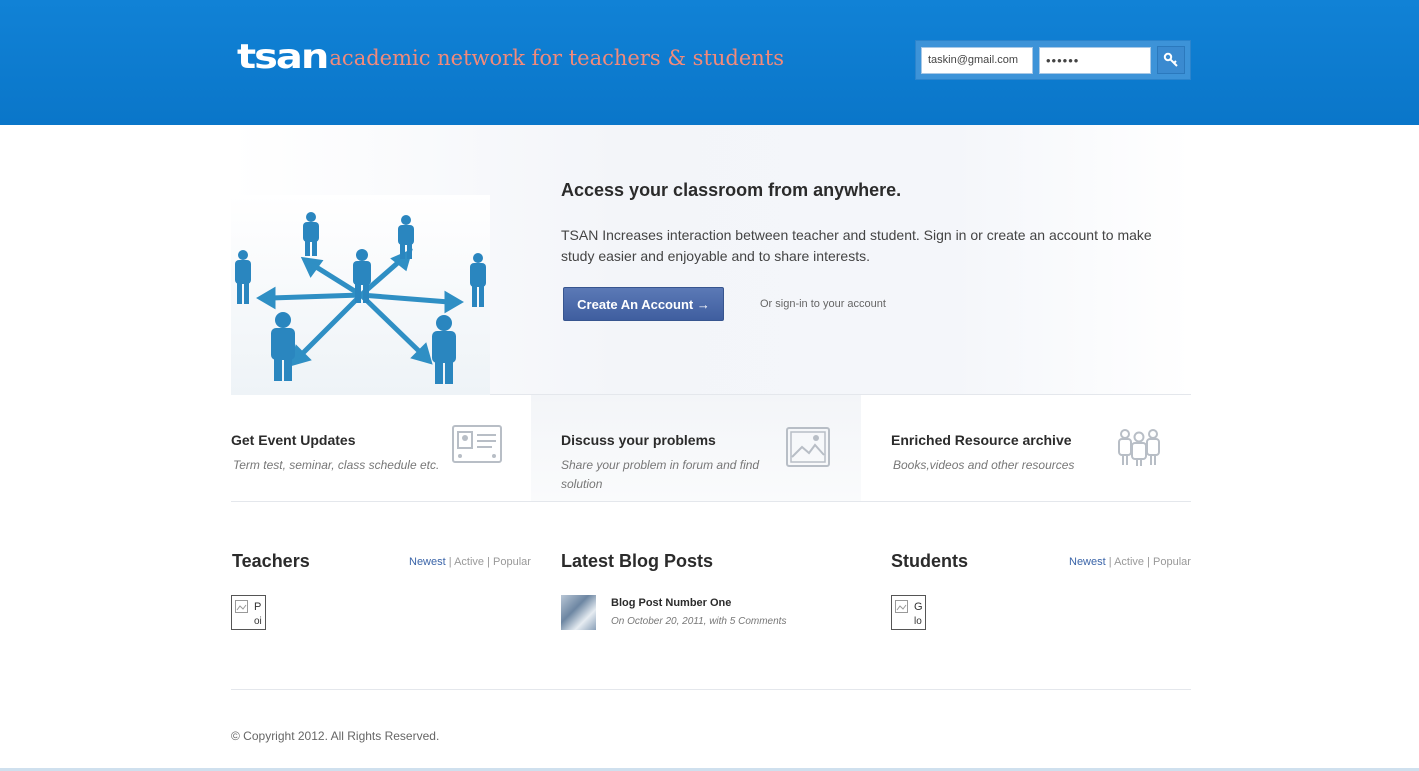 This screenshot has width=1419, height=771. I want to click on logo-tagline: academic network for teachers & students, so click(557, 58).